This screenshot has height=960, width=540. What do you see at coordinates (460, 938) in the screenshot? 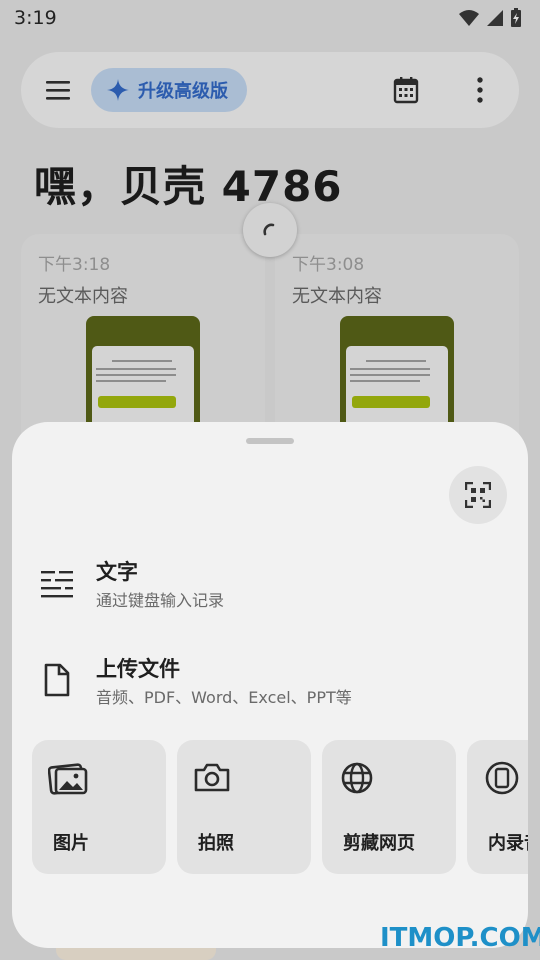
I see `watermark: ITMOP.COM` at bounding box center [460, 938].